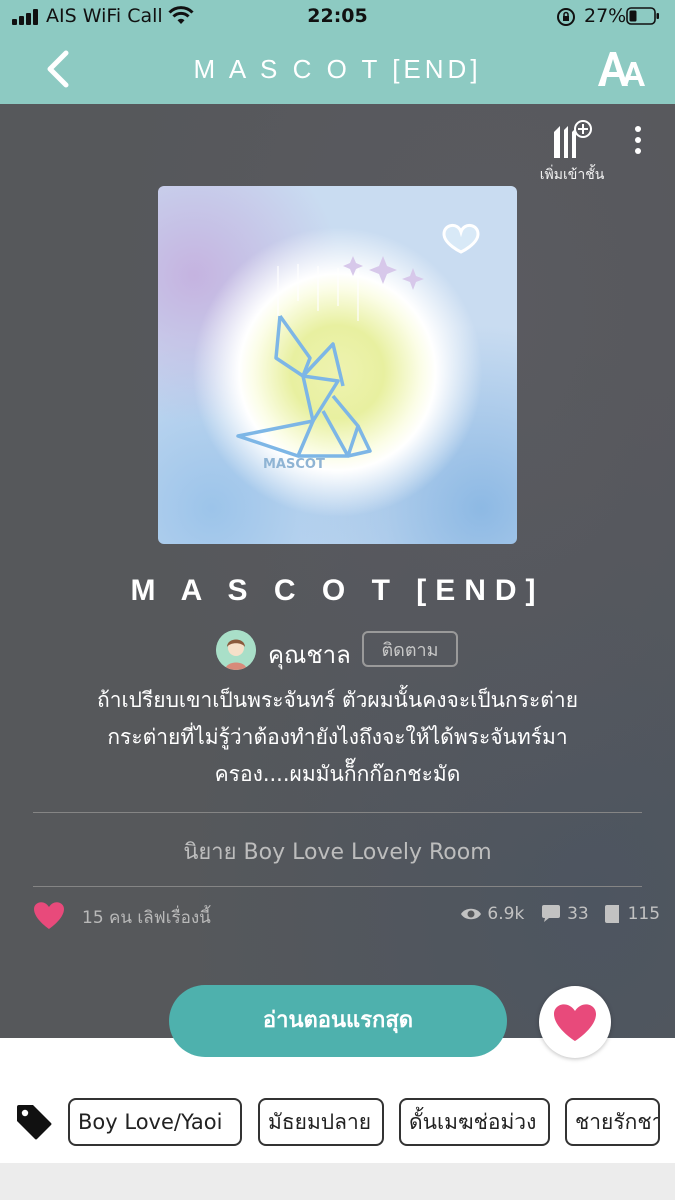 The height and width of the screenshot is (1200, 675). Describe the element at coordinates (471, 914) in the screenshot. I see `eye-icon` at that location.